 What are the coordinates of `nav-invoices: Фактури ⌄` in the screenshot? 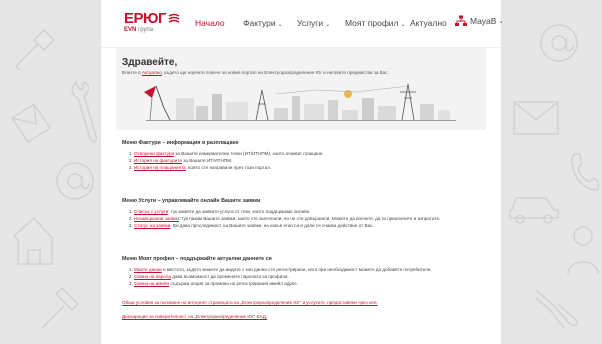 It's located at (263, 23).